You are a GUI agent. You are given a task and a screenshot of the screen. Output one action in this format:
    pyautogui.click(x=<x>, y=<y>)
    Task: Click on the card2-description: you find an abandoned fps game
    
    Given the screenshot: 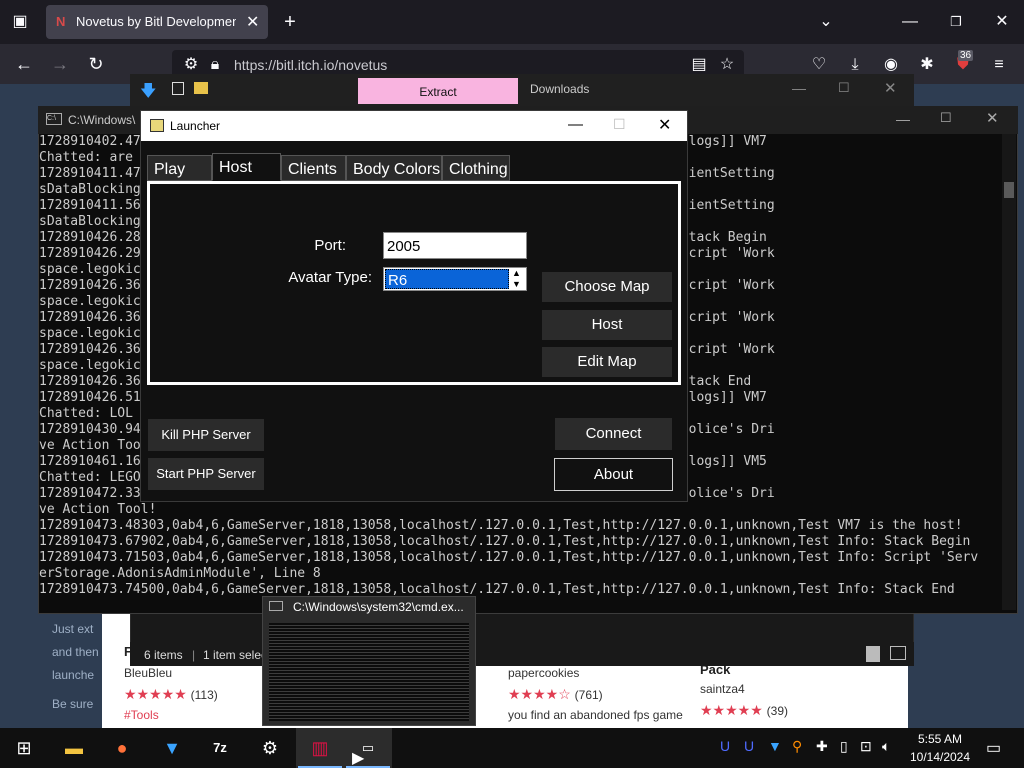 What is the action you would take?
    pyautogui.click(x=595, y=715)
    